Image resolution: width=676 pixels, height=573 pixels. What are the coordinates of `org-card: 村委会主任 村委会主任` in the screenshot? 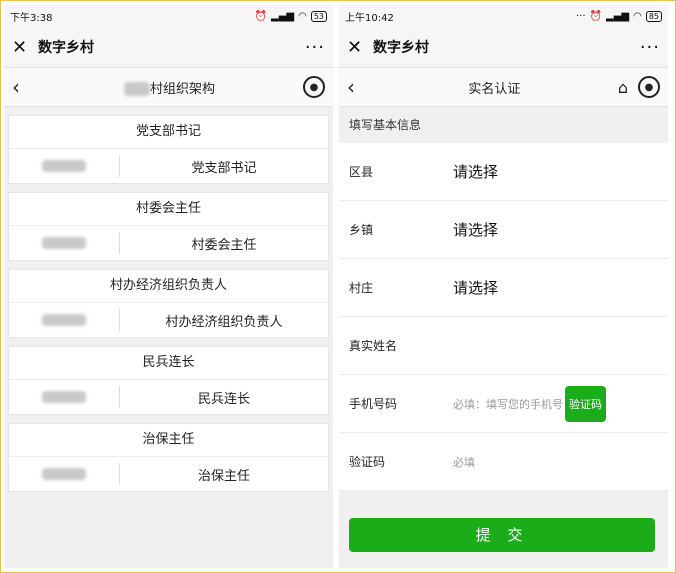 It's located at (168, 226).